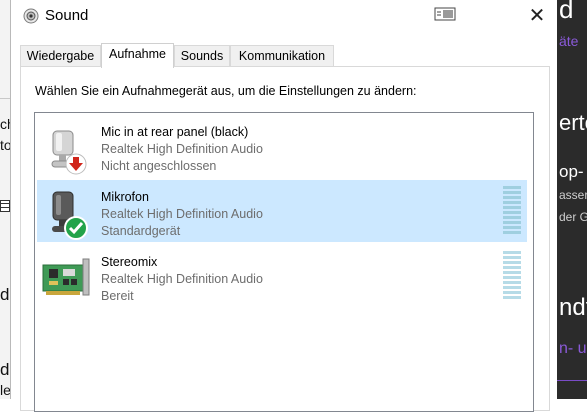 Image resolution: width=587 pixels, height=412 pixels. I want to click on device-name: Stereomix, so click(129, 262).